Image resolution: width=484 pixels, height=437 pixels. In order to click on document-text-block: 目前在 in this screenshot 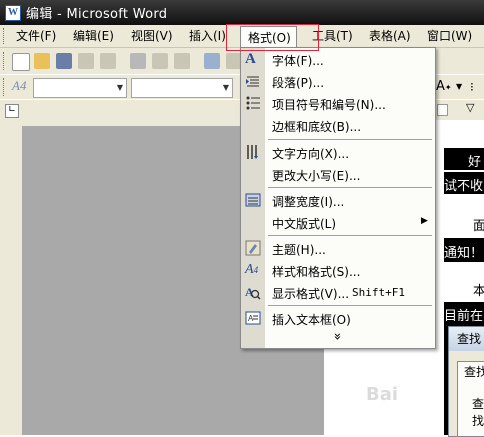, I will do `click(464, 313)`.